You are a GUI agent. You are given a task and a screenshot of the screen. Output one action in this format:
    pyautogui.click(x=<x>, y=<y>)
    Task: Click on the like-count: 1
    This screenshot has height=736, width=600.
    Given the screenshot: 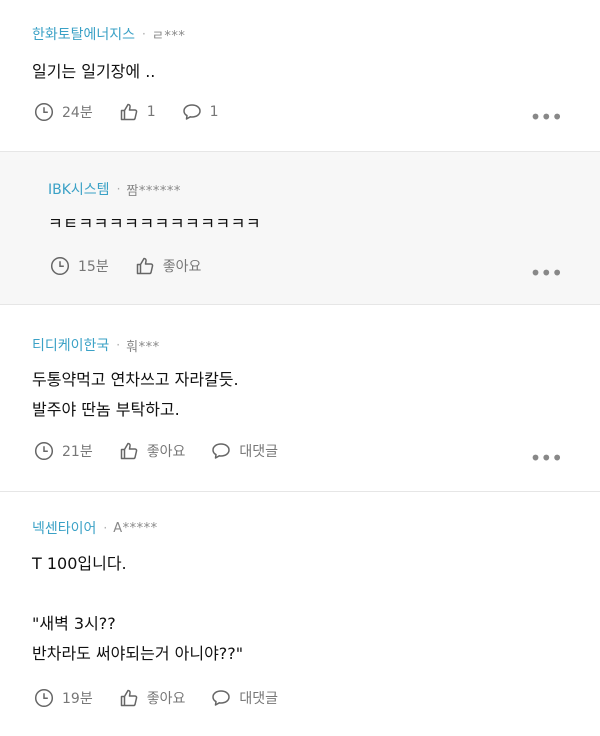 What is the action you would take?
    pyautogui.click(x=151, y=112)
    